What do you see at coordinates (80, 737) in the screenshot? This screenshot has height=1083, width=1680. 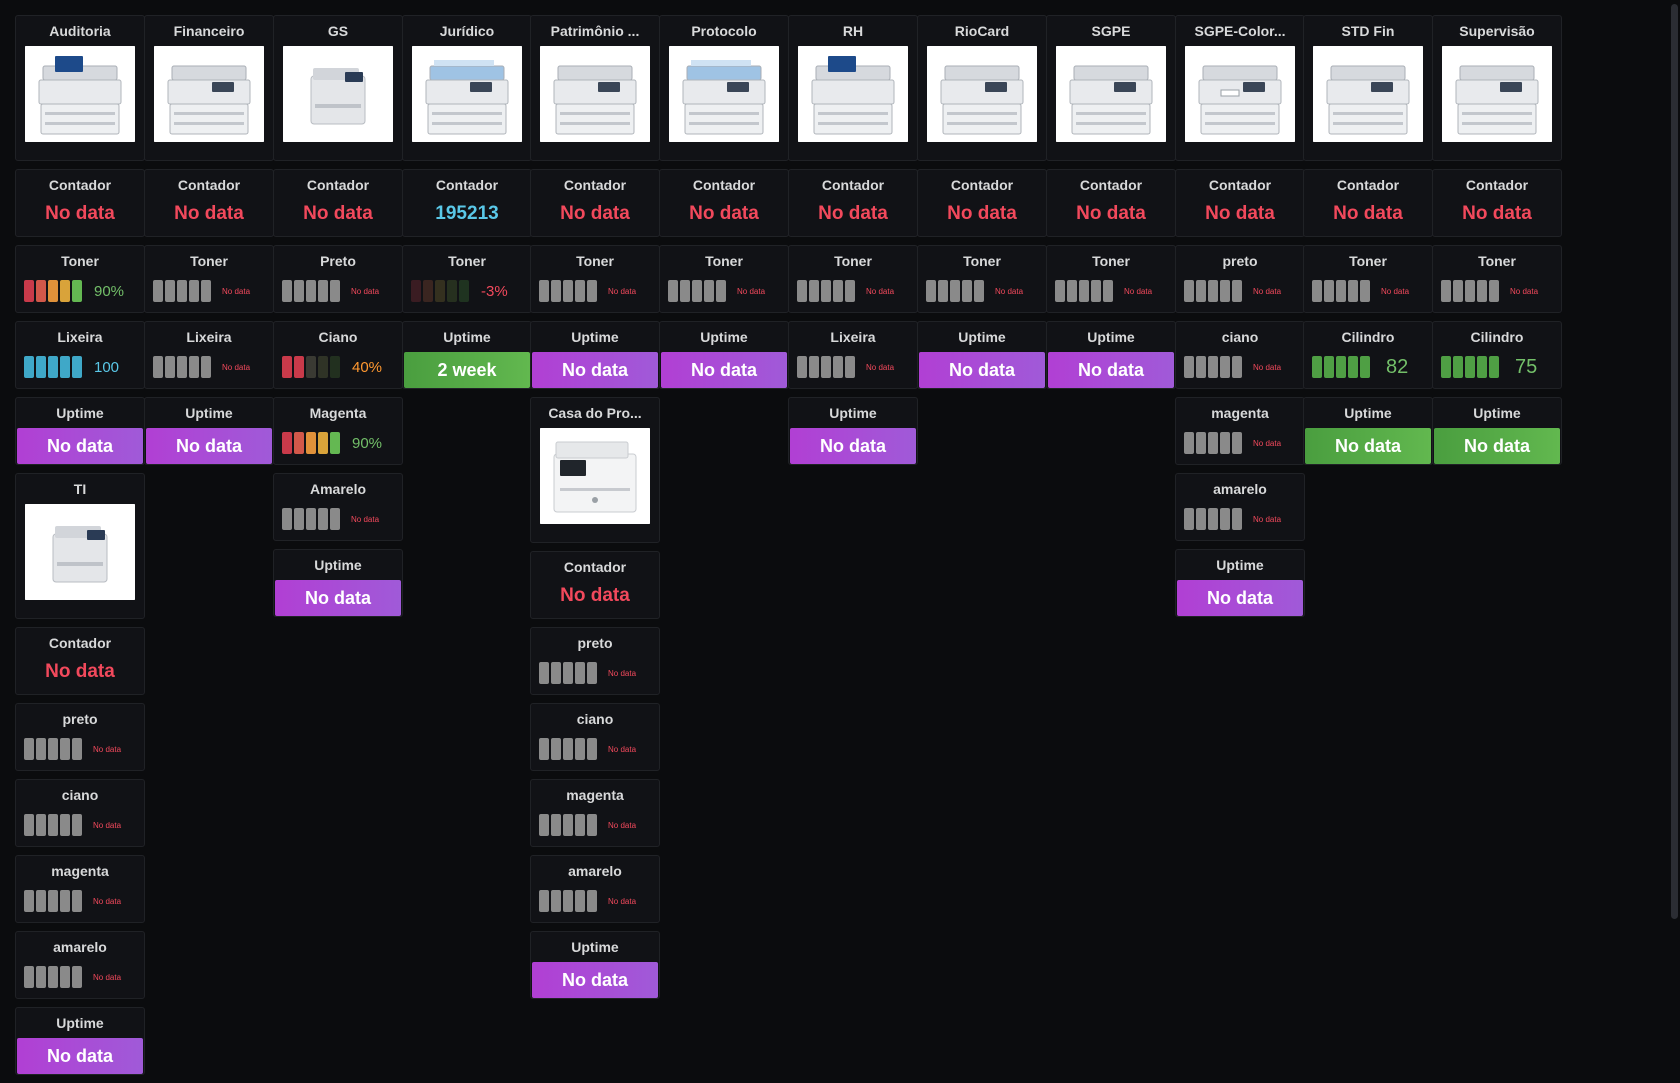 I see `bar-gauge-panel: preto No data` at bounding box center [80, 737].